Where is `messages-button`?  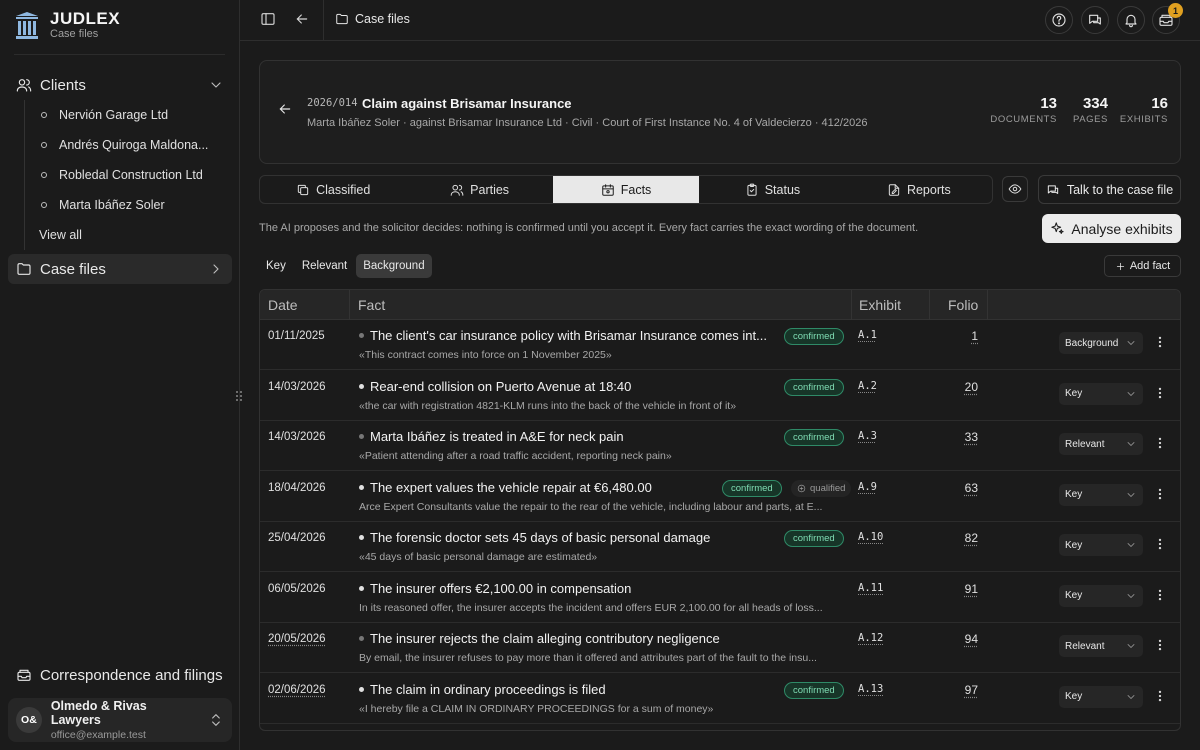 messages-button is located at coordinates (1095, 20).